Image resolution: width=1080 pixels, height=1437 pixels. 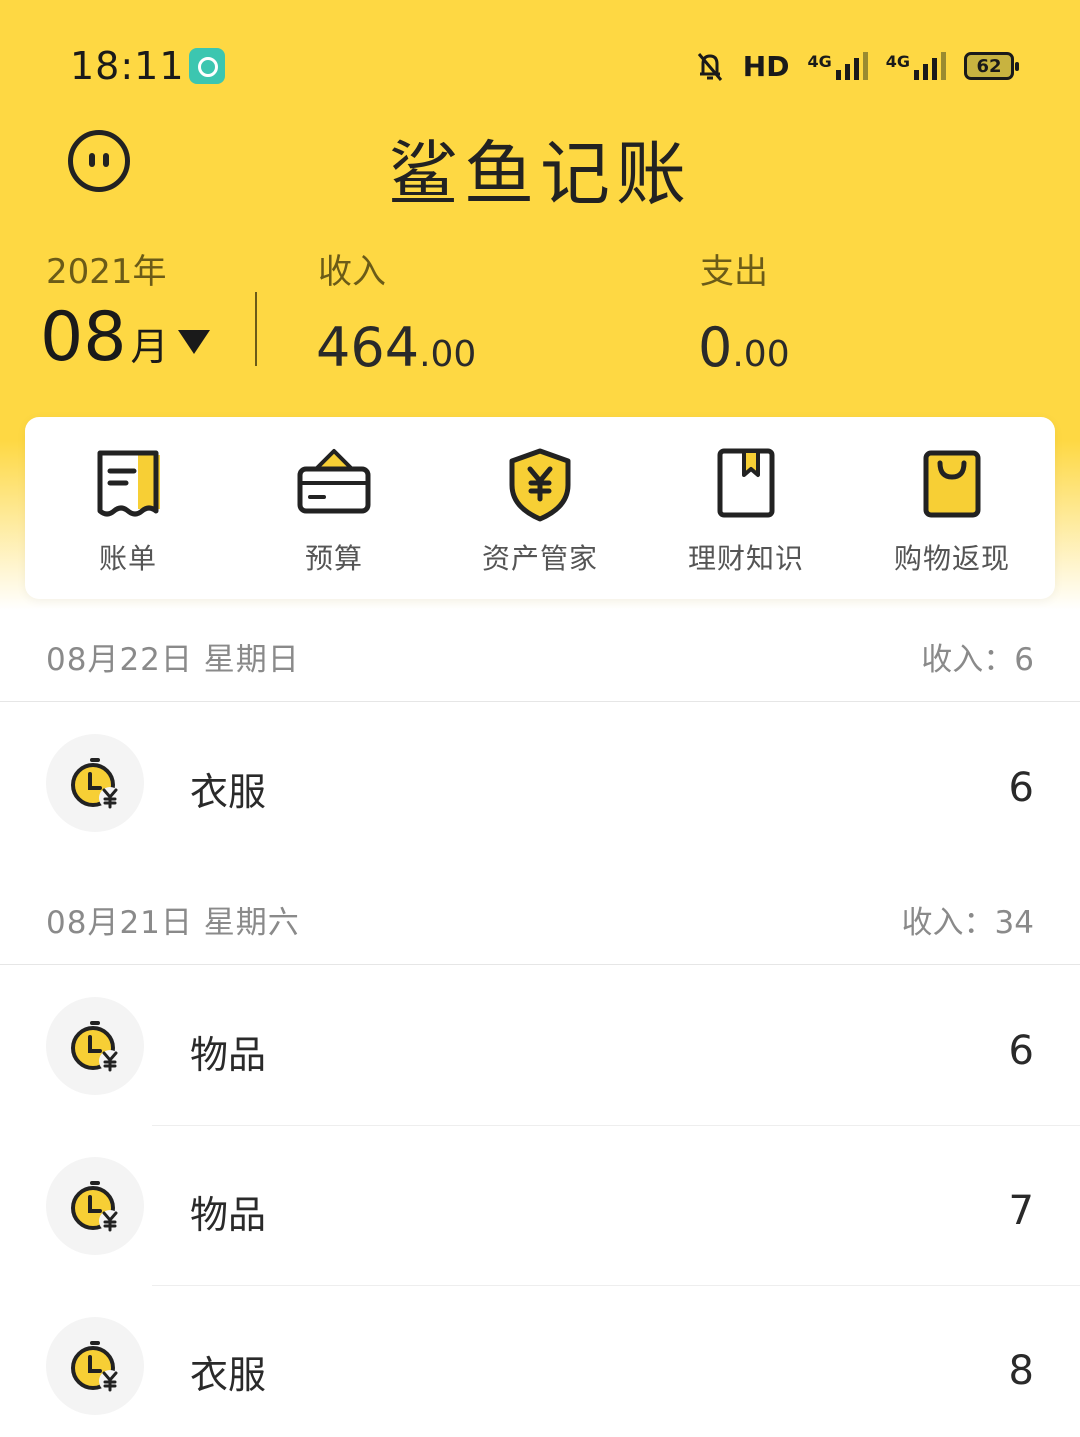 What do you see at coordinates (194, 342) in the screenshot?
I see `caret-down-icon` at bounding box center [194, 342].